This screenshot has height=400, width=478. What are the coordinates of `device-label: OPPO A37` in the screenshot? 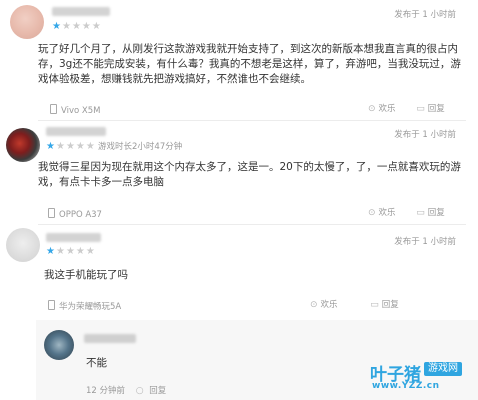 It's located at (75, 214).